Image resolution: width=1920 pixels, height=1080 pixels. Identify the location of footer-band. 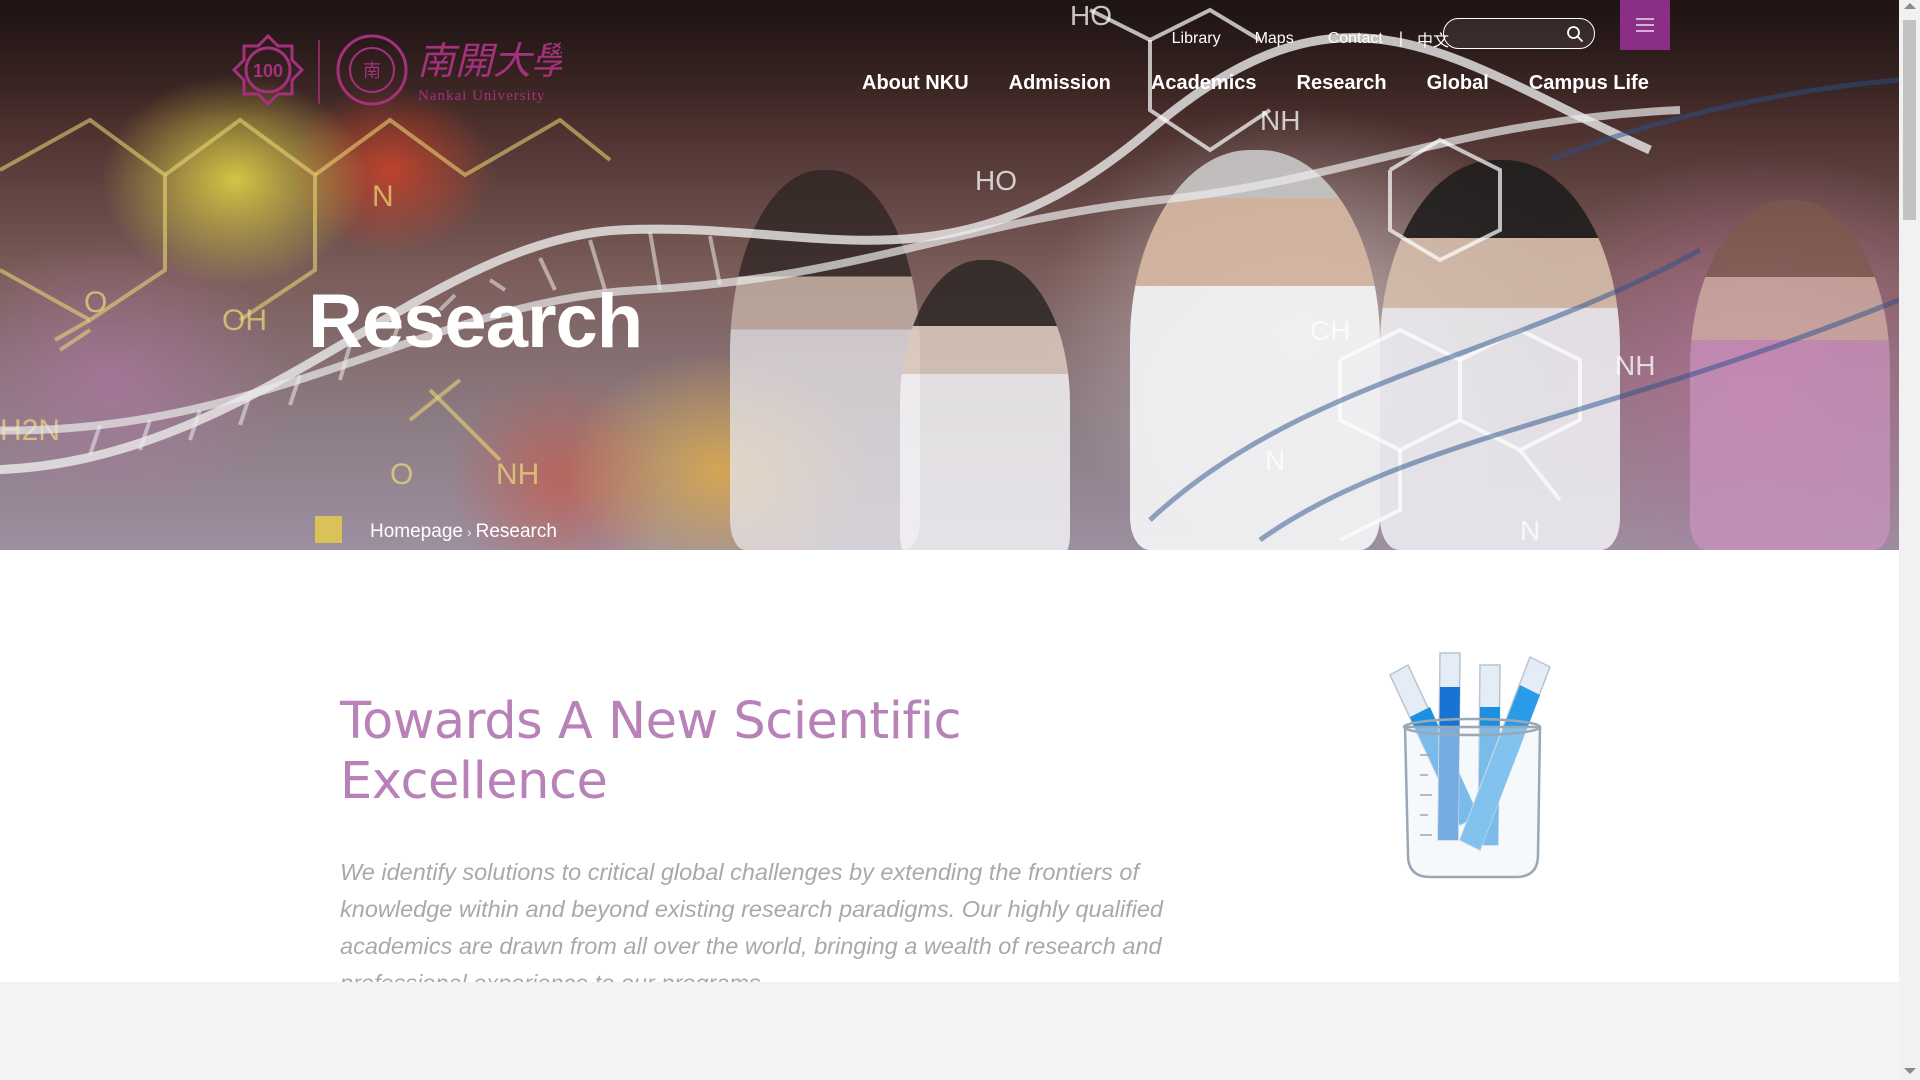
(949, 1031).